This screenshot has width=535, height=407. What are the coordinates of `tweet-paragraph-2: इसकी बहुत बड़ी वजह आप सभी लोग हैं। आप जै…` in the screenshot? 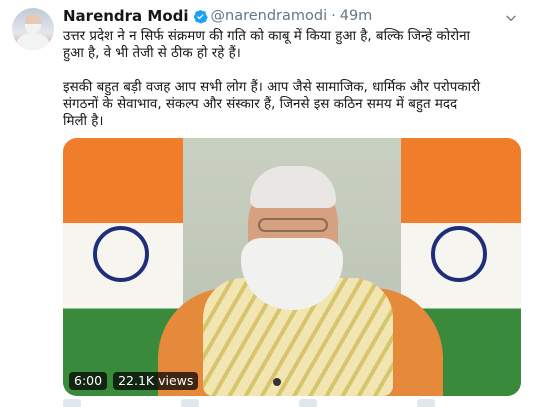 It's located at (294, 104).